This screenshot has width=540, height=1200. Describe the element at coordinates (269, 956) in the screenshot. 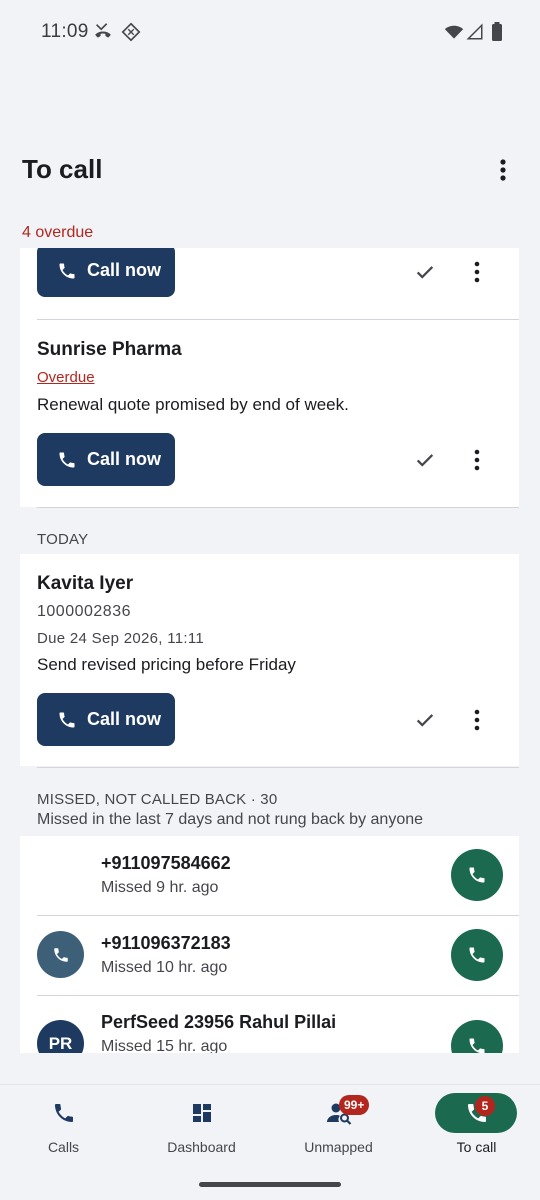

I see `missed-call-row: +911096372183 Missed 10 hr. ago` at that location.